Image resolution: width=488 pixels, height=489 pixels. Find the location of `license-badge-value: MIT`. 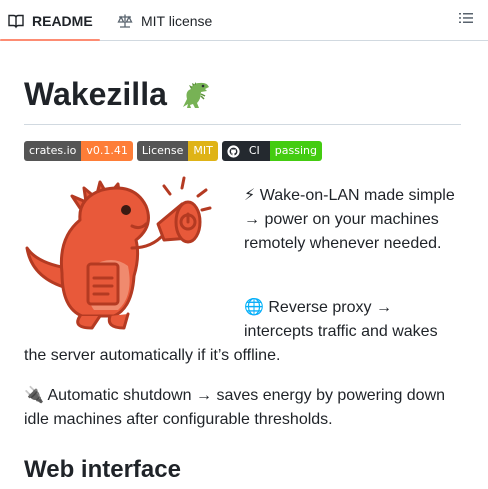

license-badge-value: MIT is located at coordinates (203, 151).